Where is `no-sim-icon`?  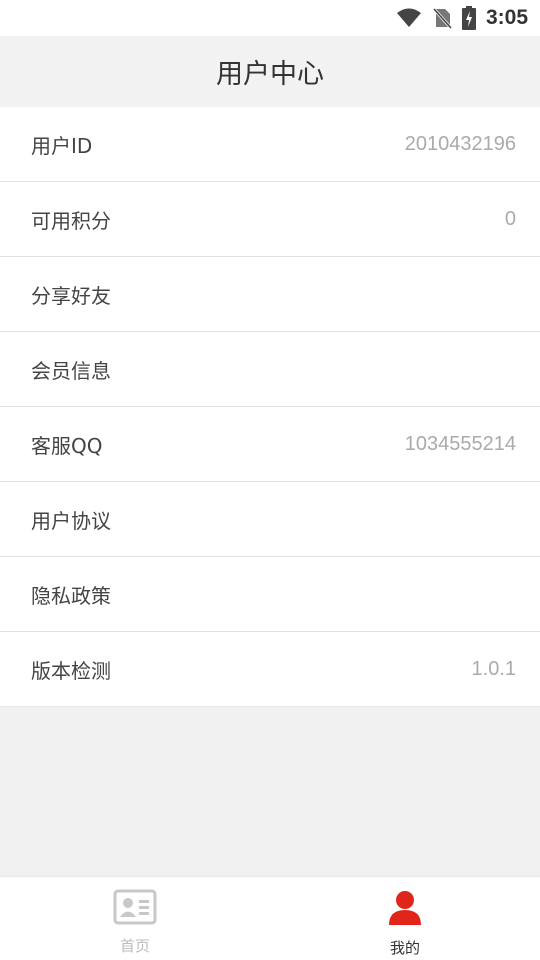
no-sim-icon is located at coordinates (442, 18).